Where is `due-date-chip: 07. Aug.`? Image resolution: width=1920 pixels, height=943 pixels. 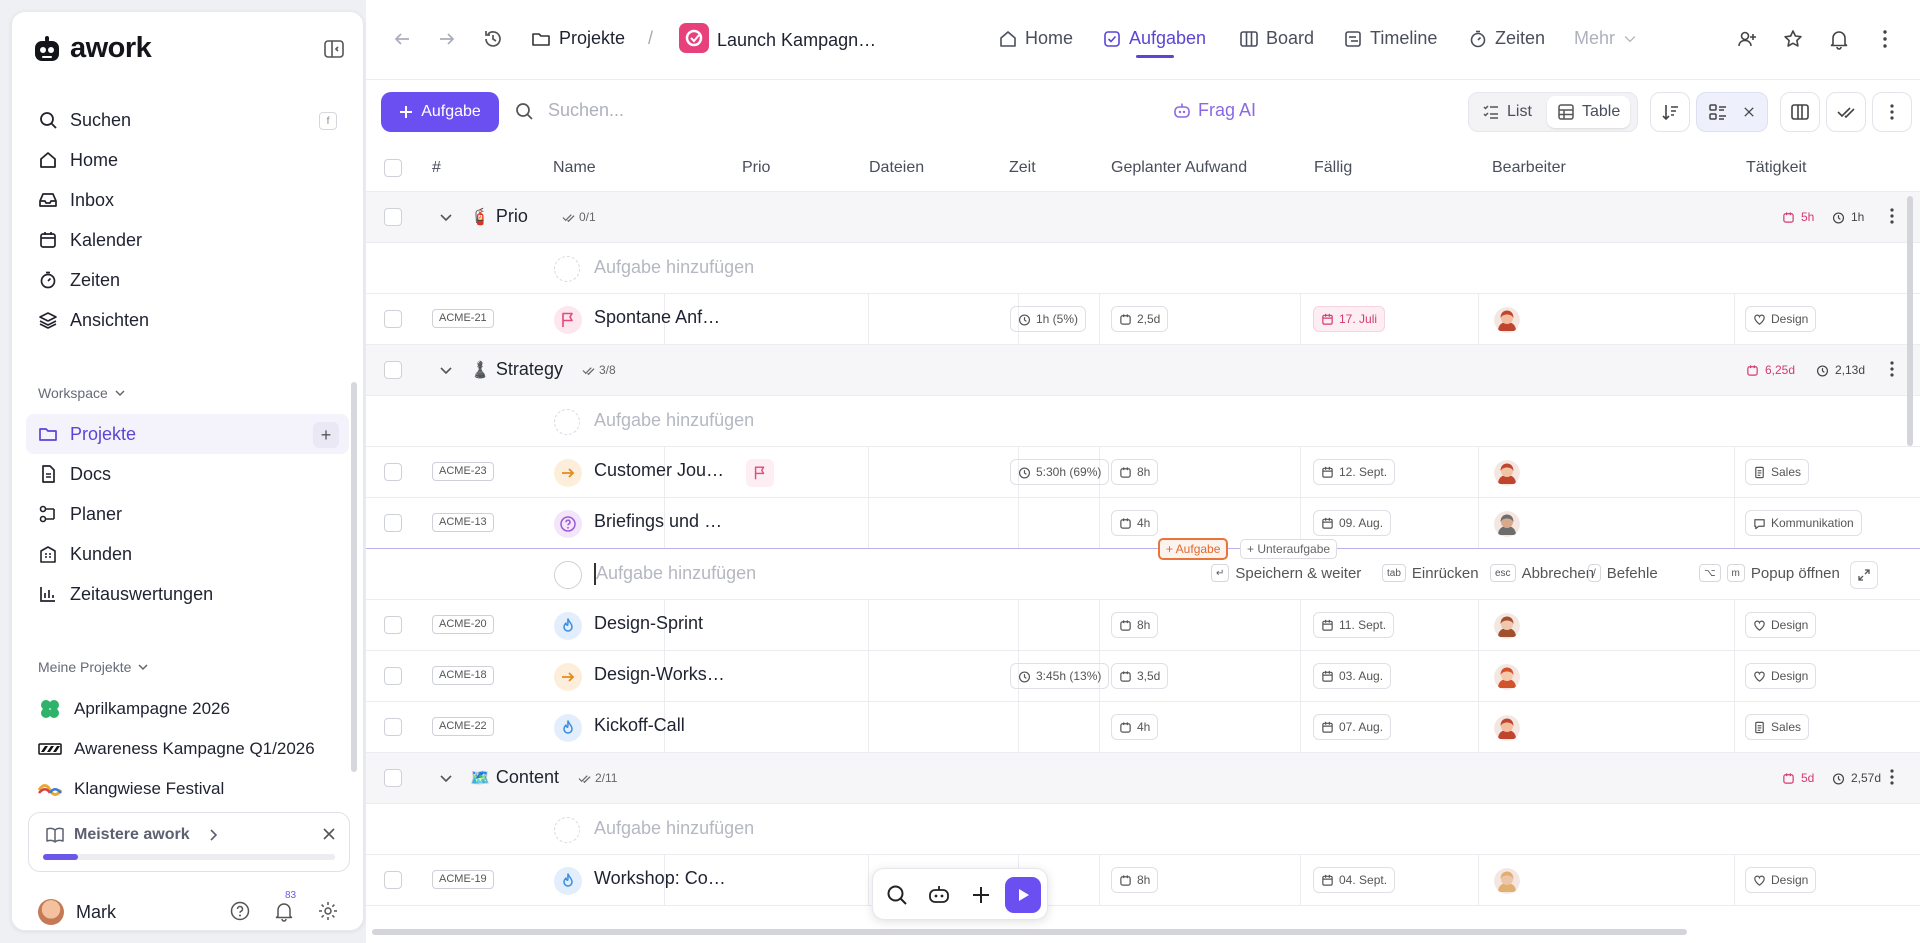 due-date-chip: 07. Aug. is located at coordinates (1352, 727).